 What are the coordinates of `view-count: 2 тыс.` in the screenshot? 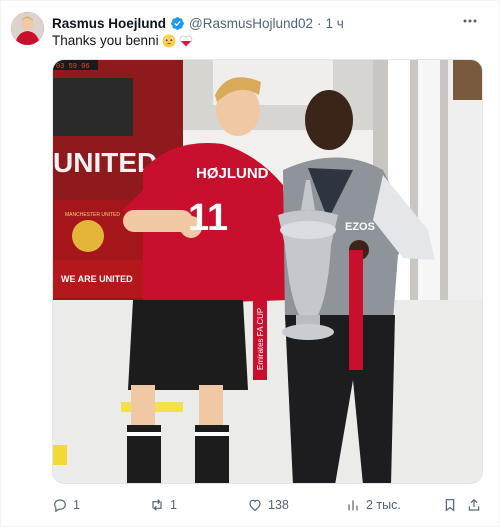 It's located at (383, 505).